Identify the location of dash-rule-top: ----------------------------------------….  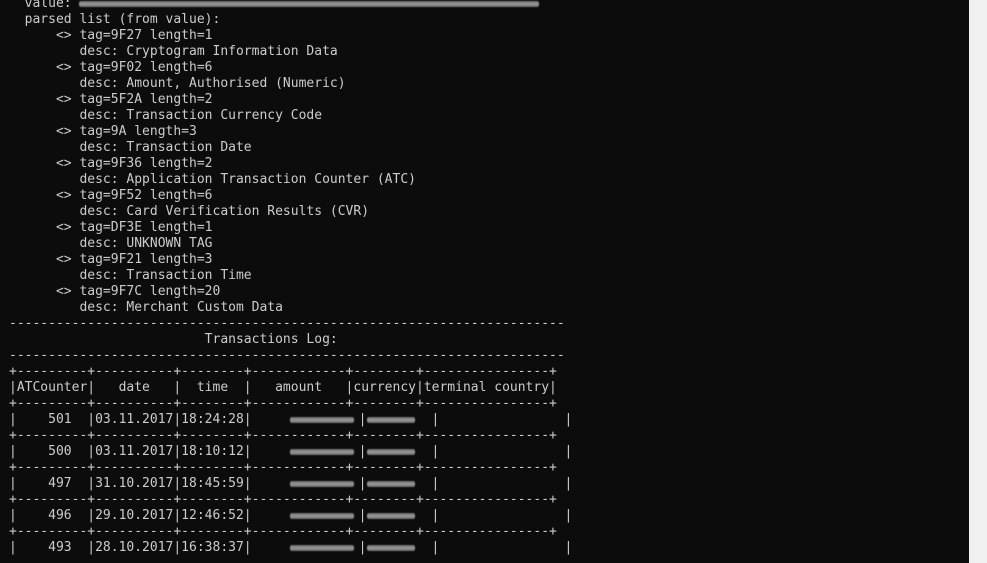
(287, 323).